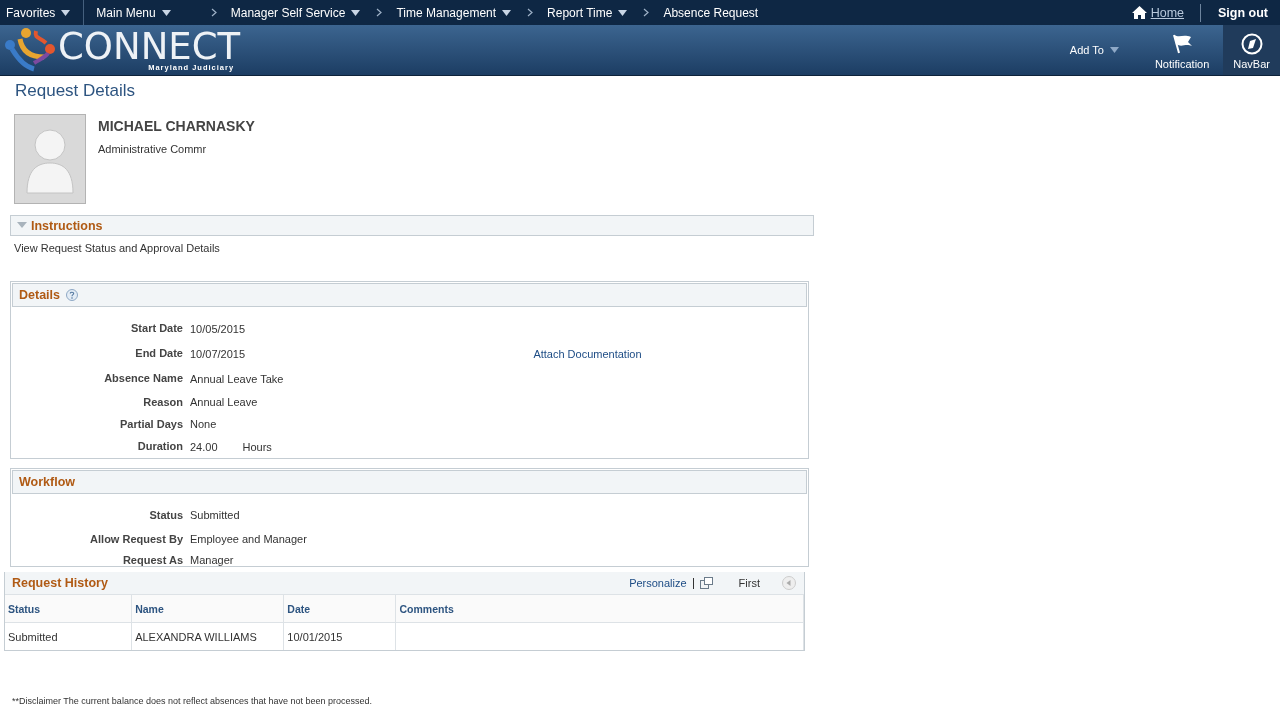  Describe the element at coordinates (149, 46) in the screenshot. I see `logo-text: CONNECT` at that location.